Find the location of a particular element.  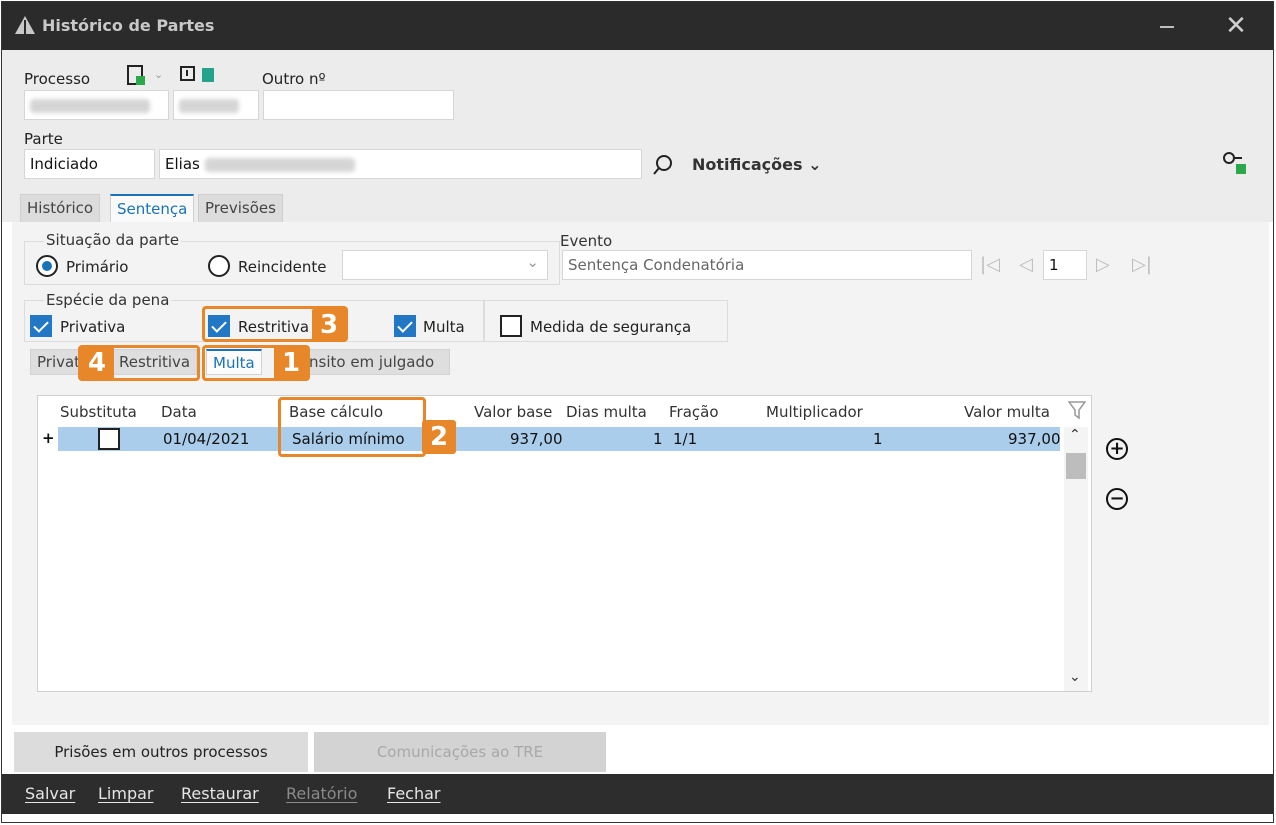

last-page-icon: ▷| is located at coordinates (1142, 264).